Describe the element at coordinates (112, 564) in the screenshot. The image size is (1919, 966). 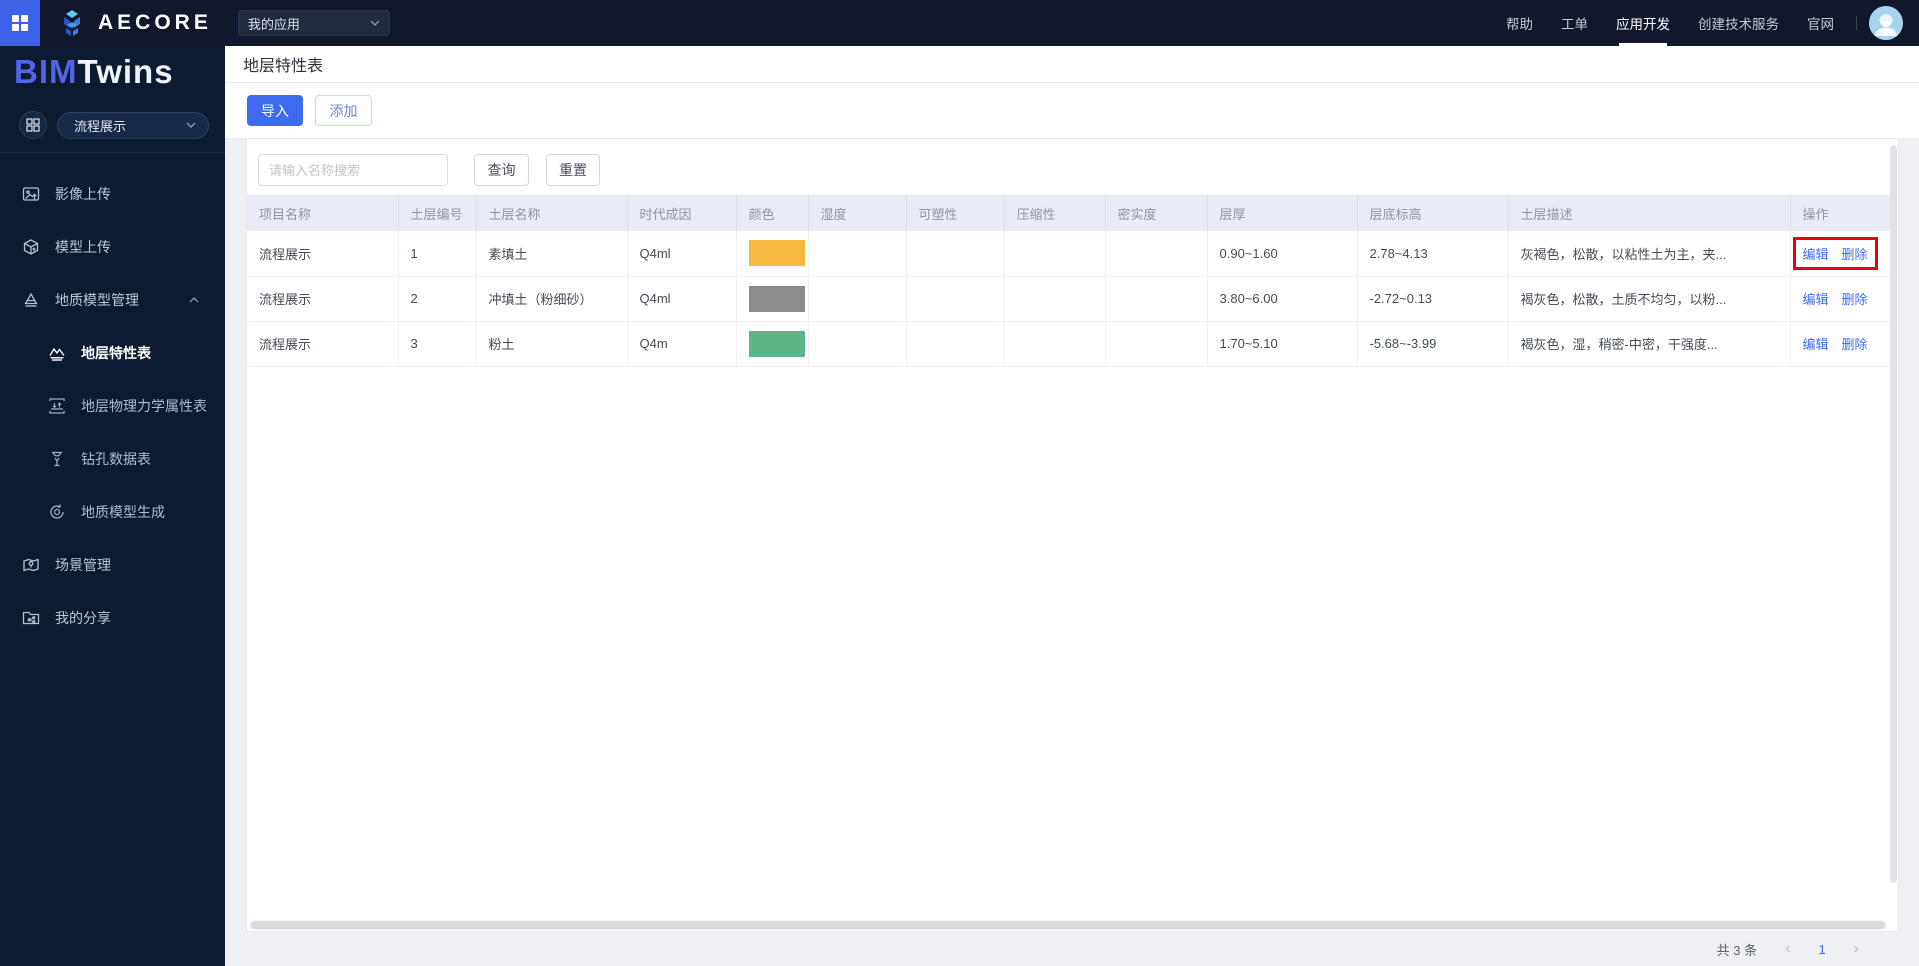
I see `sidebar-item-scene-manage: 场景管理` at that location.